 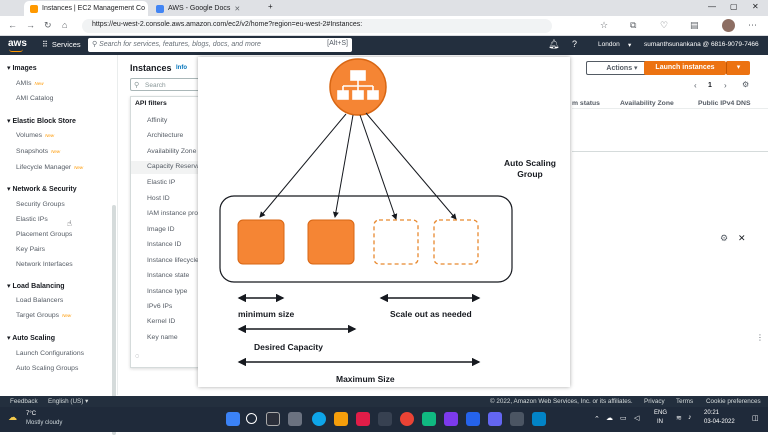 What do you see at coordinates (174, 244) in the screenshot?
I see `filter-option: Instance ID` at bounding box center [174, 244].